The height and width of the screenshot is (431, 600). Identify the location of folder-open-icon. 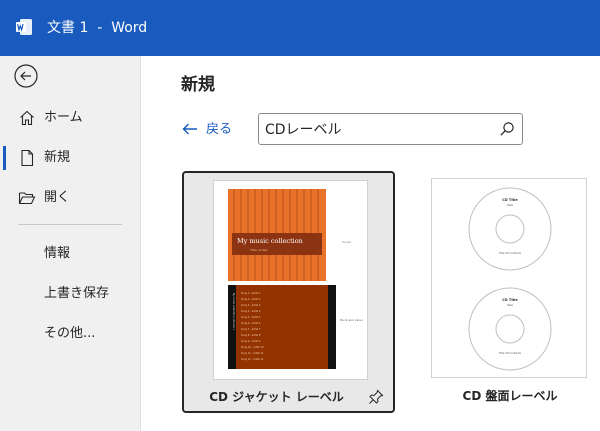
(27, 198).